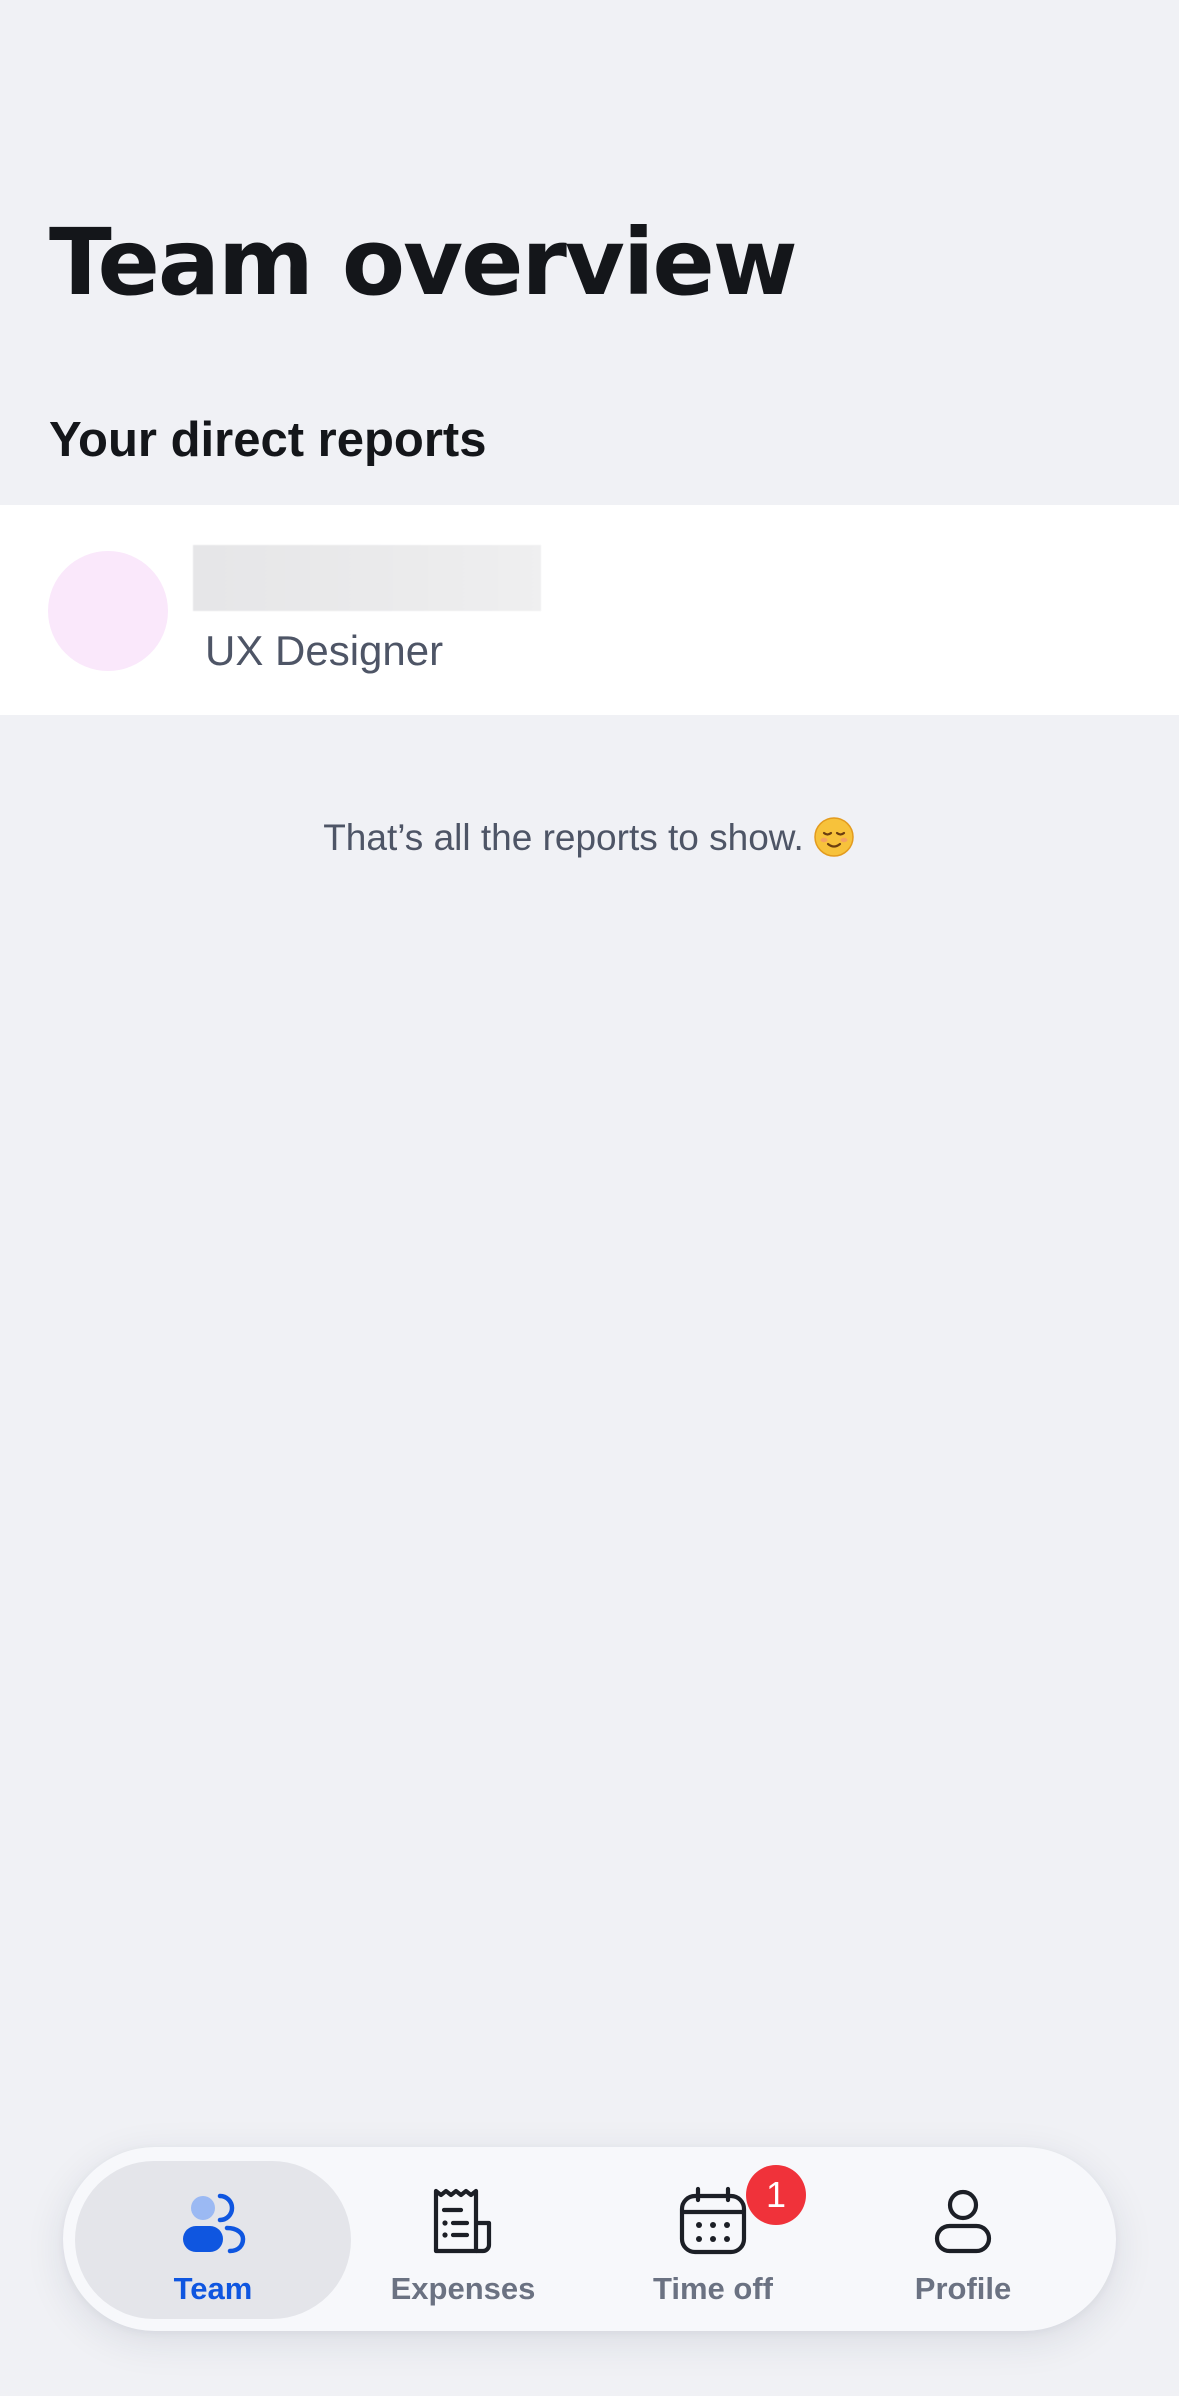 Image resolution: width=1179 pixels, height=2396 pixels. What do you see at coordinates (834, 837) in the screenshot?
I see `smiling-face-icon` at bounding box center [834, 837].